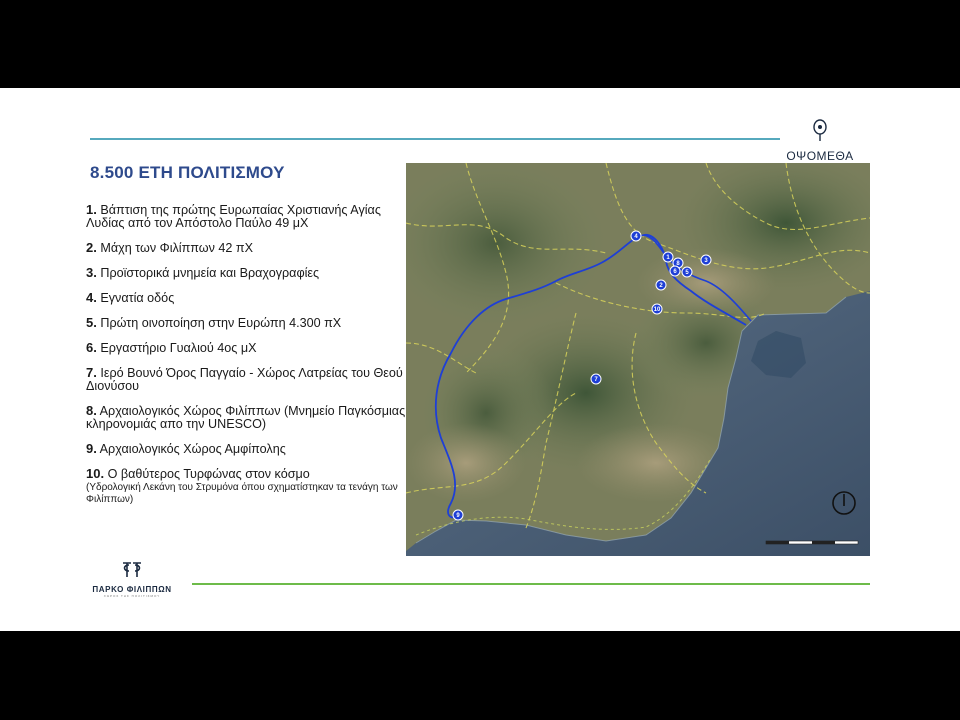 Image resolution: width=960 pixels, height=720 pixels. What do you see at coordinates (91, 410) in the screenshot?
I see `item-number: 8.` at bounding box center [91, 410].